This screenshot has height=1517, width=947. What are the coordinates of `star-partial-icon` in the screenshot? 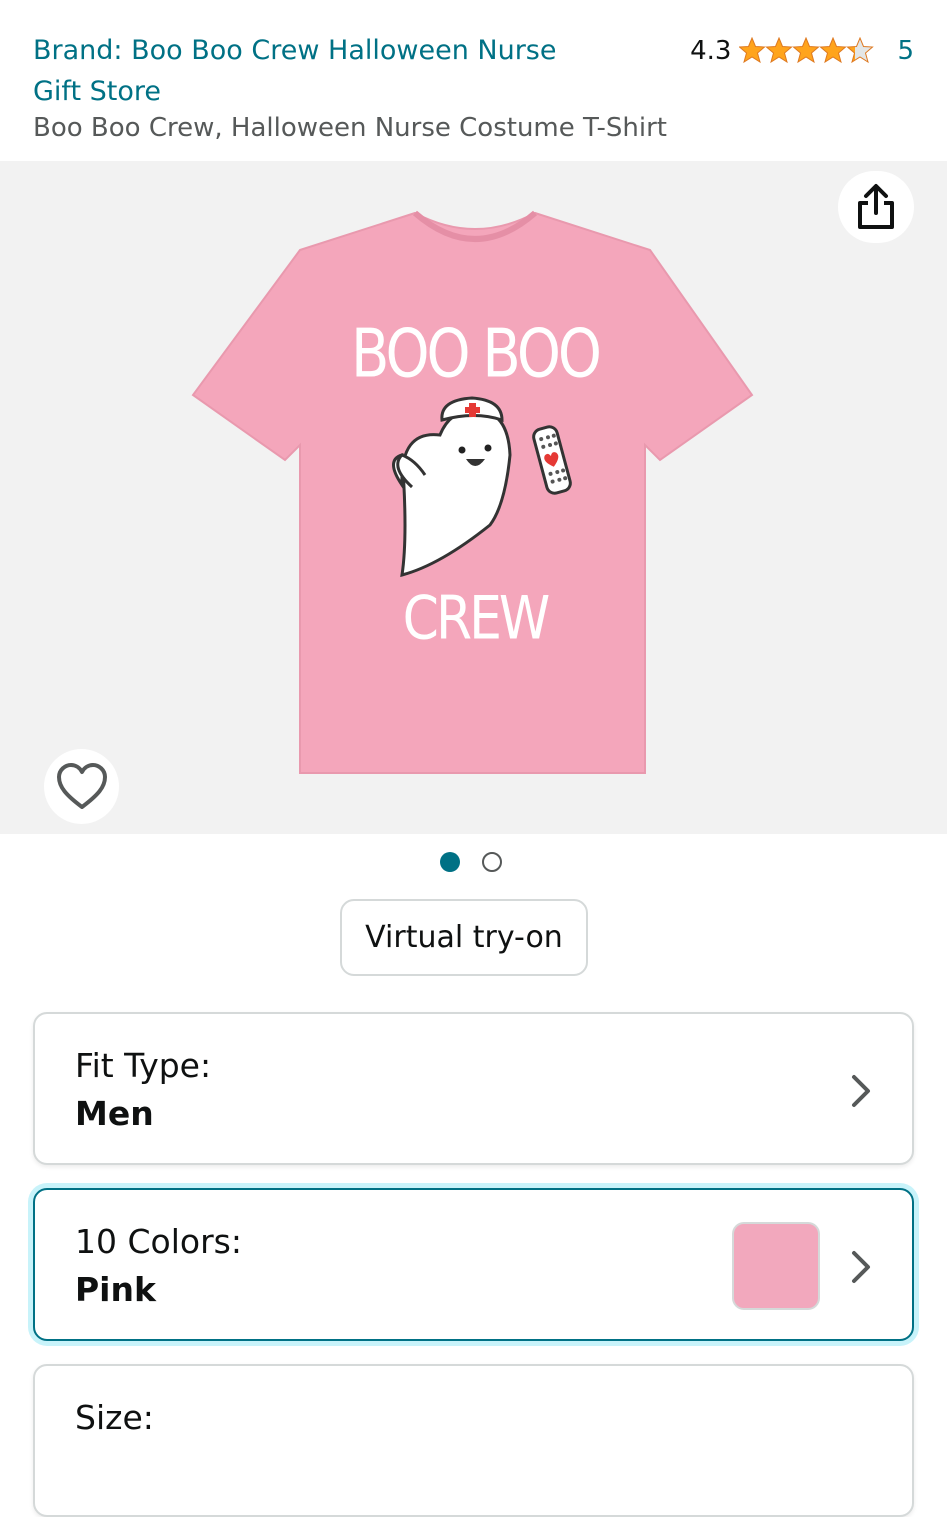 It's located at (860, 49).